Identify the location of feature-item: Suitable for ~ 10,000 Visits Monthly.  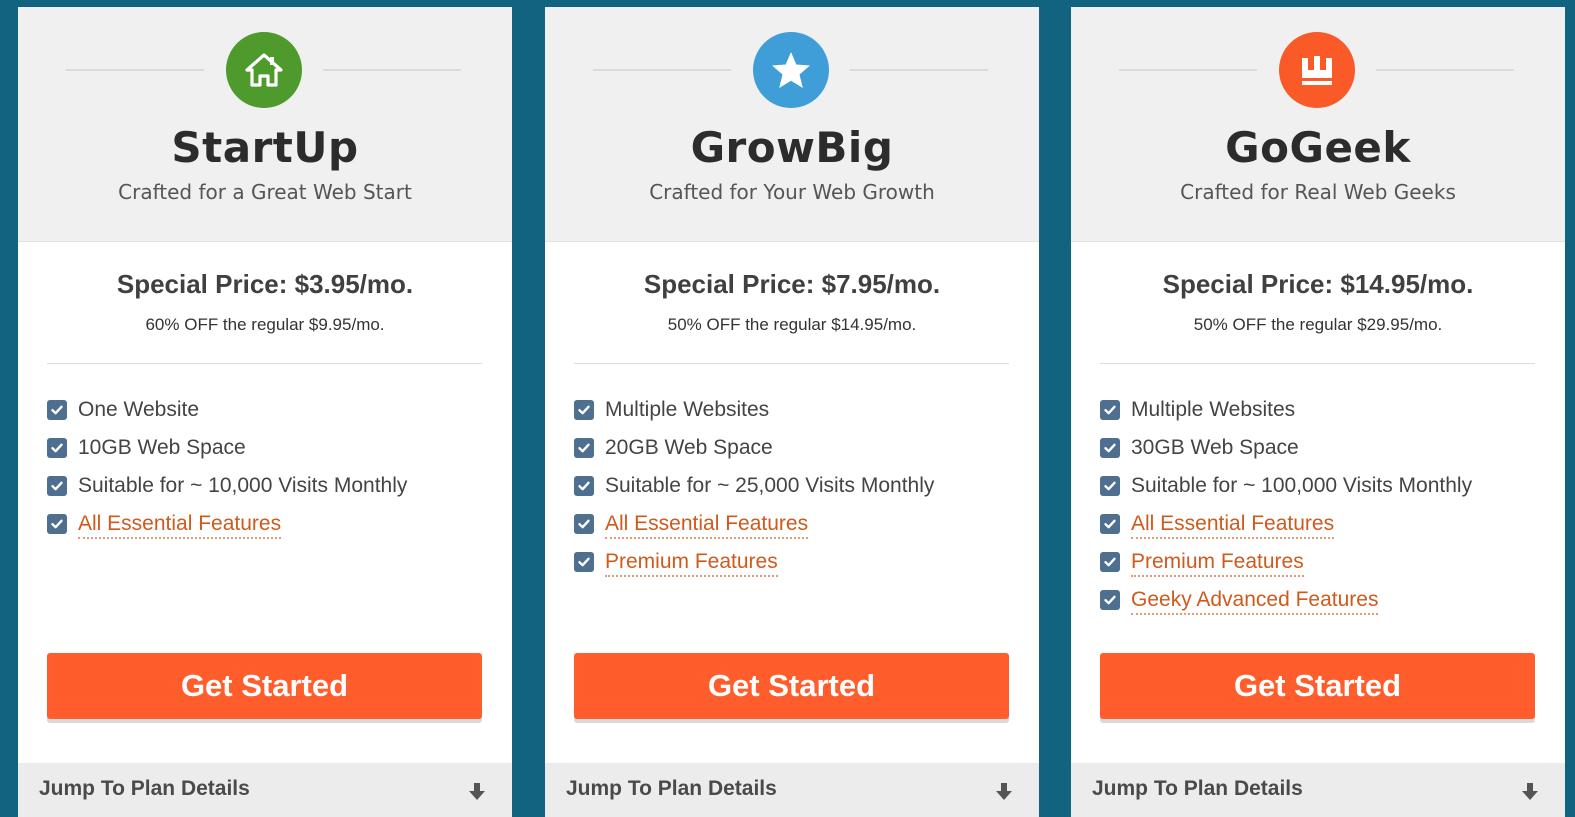
(267, 492).